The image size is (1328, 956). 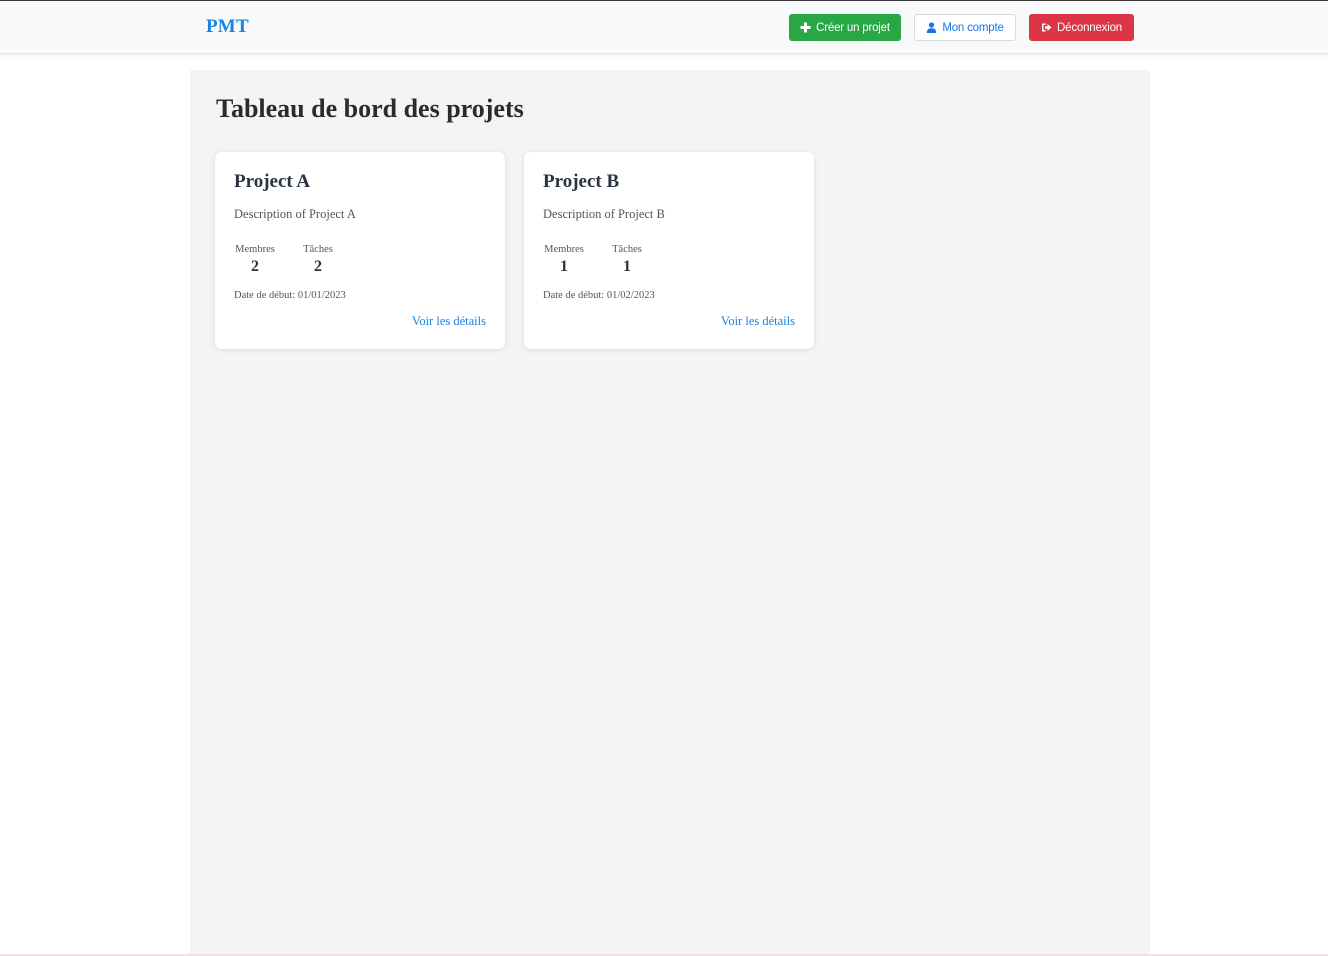 What do you see at coordinates (604, 214) in the screenshot?
I see `project-description: Description of Project B` at bounding box center [604, 214].